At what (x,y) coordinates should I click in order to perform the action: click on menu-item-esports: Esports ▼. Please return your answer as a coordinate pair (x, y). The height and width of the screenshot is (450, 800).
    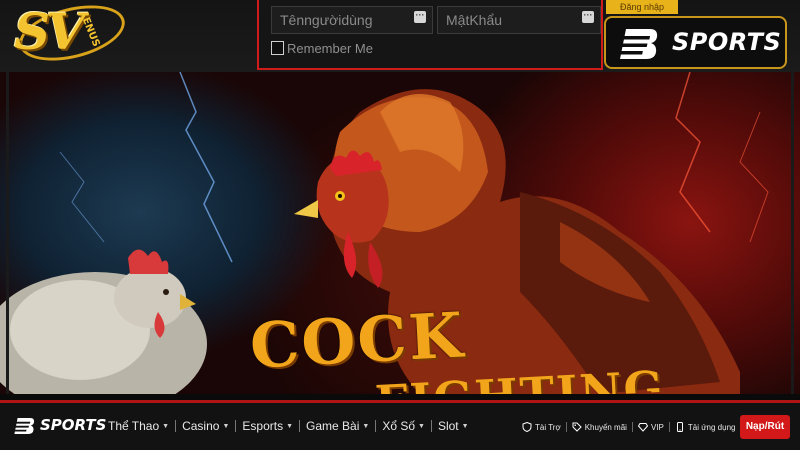
    Looking at the image, I should click on (267, 426).